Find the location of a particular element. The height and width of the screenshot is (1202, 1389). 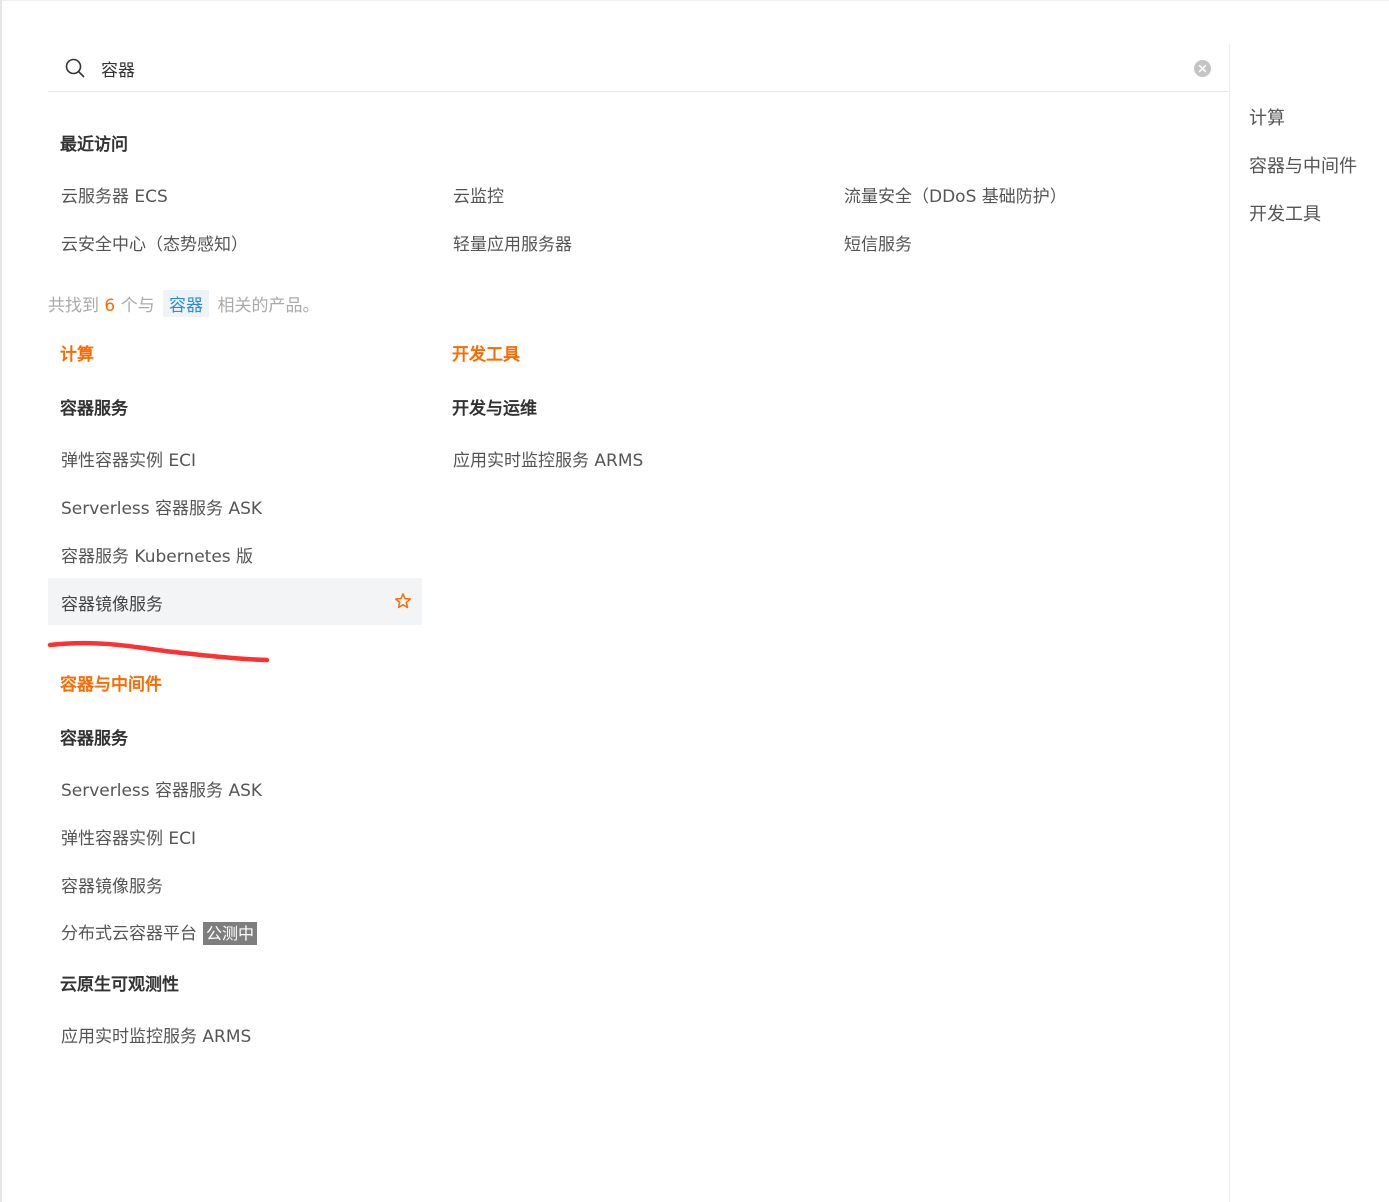

side-divider is located at coordinates (1229, 623).